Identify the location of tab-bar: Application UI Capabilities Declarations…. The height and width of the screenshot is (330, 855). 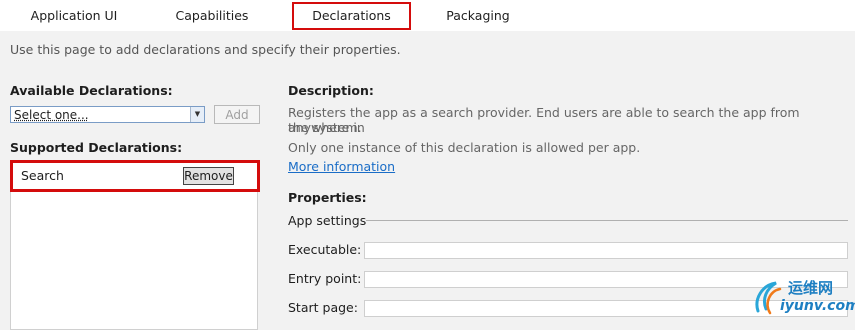
(427, 15).